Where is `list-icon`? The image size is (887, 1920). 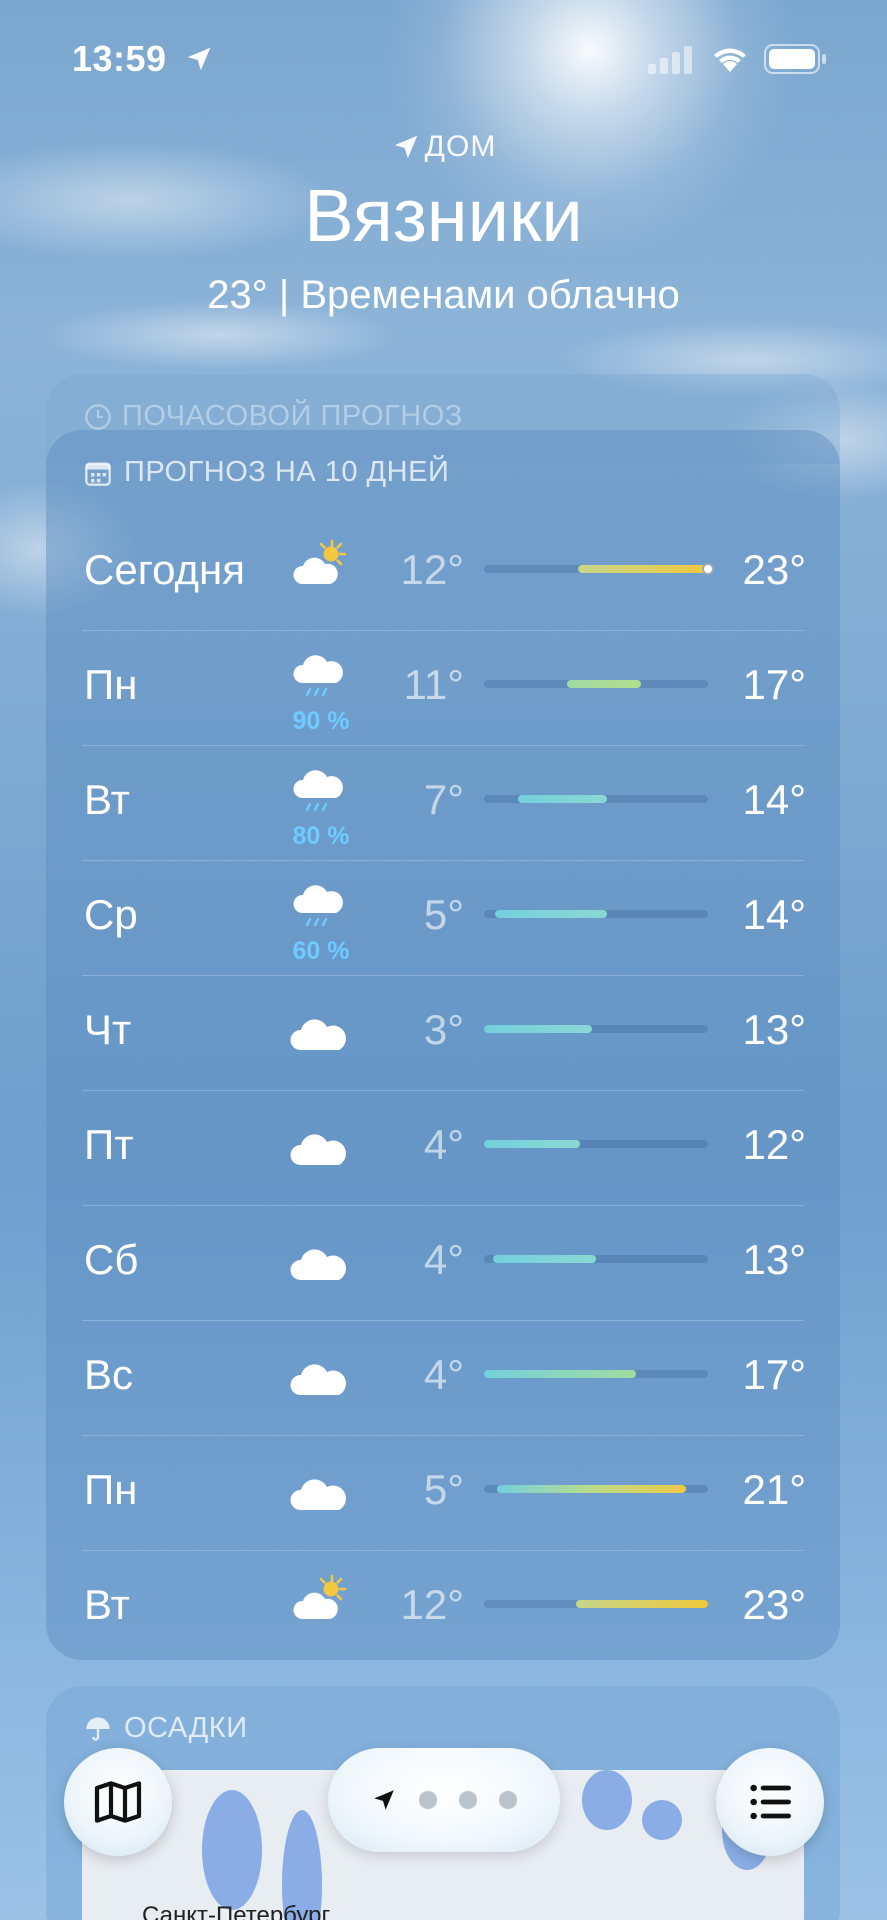
list-icon is located at coordinates (770, 1802).